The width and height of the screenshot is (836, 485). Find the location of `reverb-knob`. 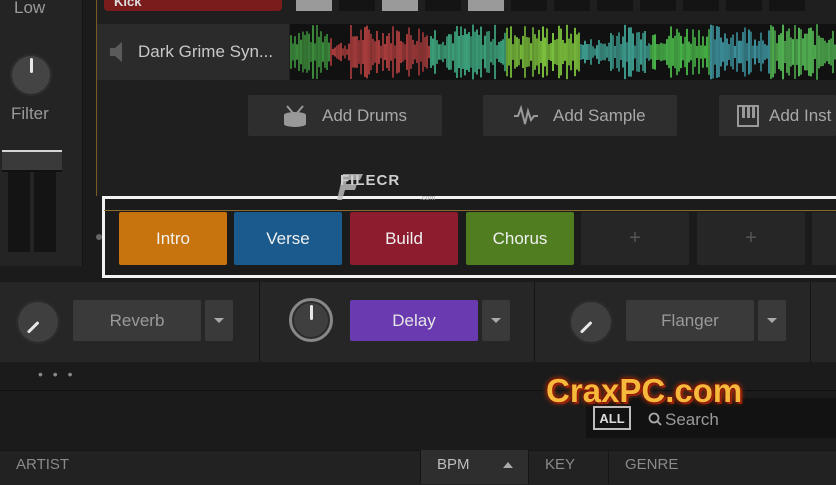

reverb-knob is located at coordinates (38, 322).